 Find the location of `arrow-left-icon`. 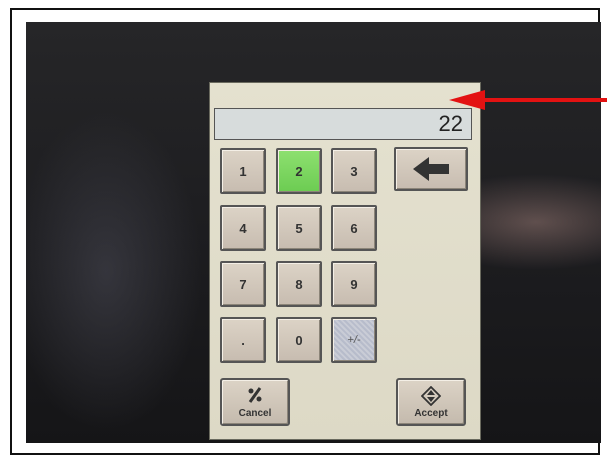

arrow-left-icon is located at coordinates (431, 169).